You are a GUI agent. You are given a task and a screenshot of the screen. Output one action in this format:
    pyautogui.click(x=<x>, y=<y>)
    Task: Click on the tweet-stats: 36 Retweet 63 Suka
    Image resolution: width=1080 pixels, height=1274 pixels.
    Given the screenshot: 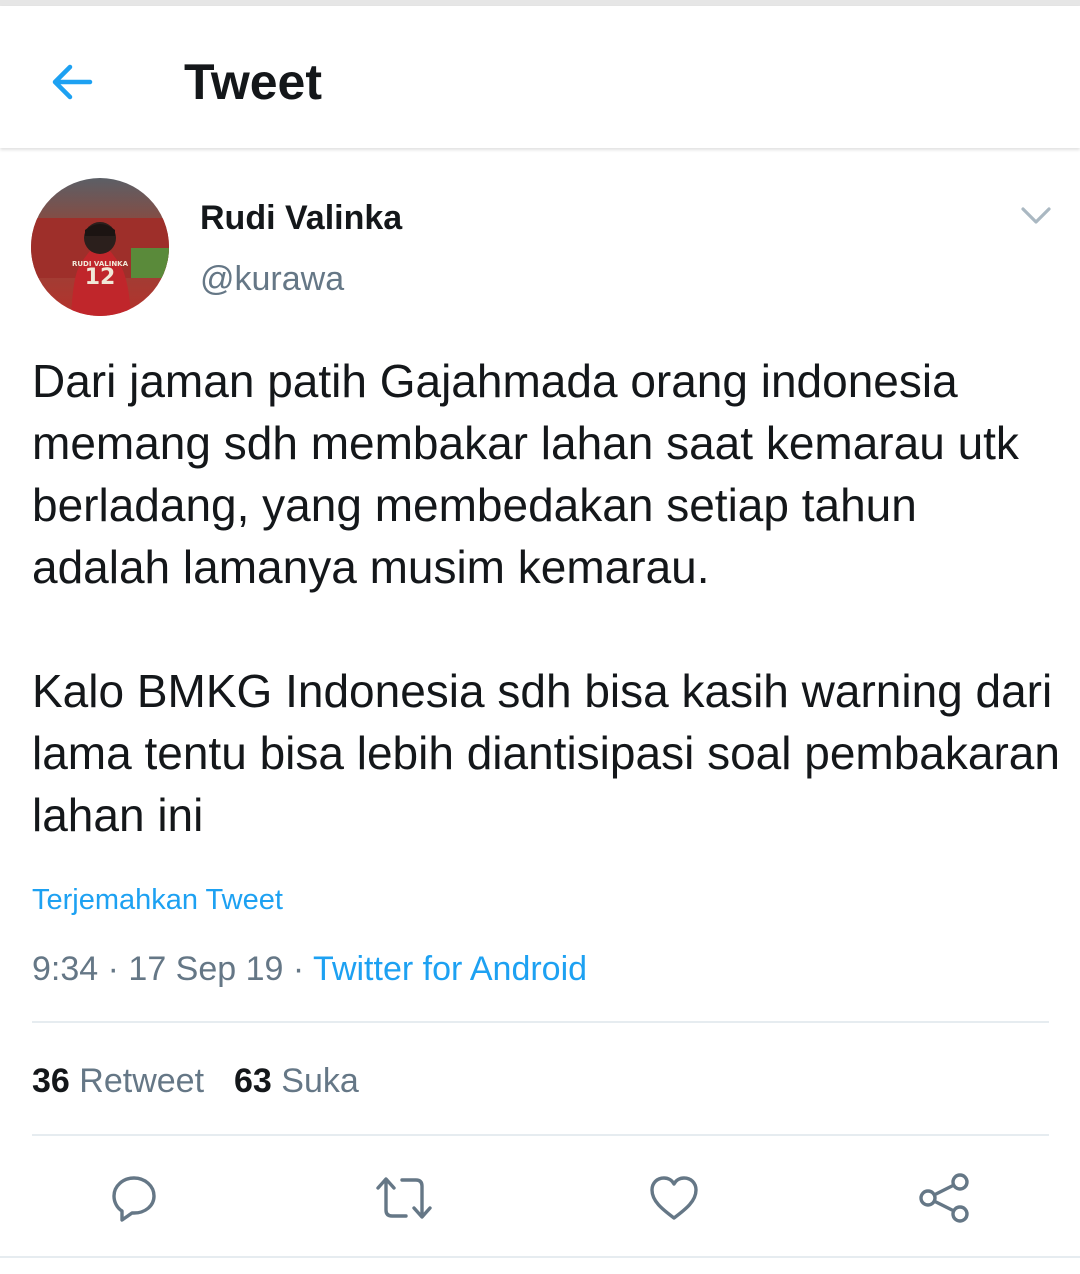 What is the action you would take?
    pyautogui.click(x=195, y=1081)
    